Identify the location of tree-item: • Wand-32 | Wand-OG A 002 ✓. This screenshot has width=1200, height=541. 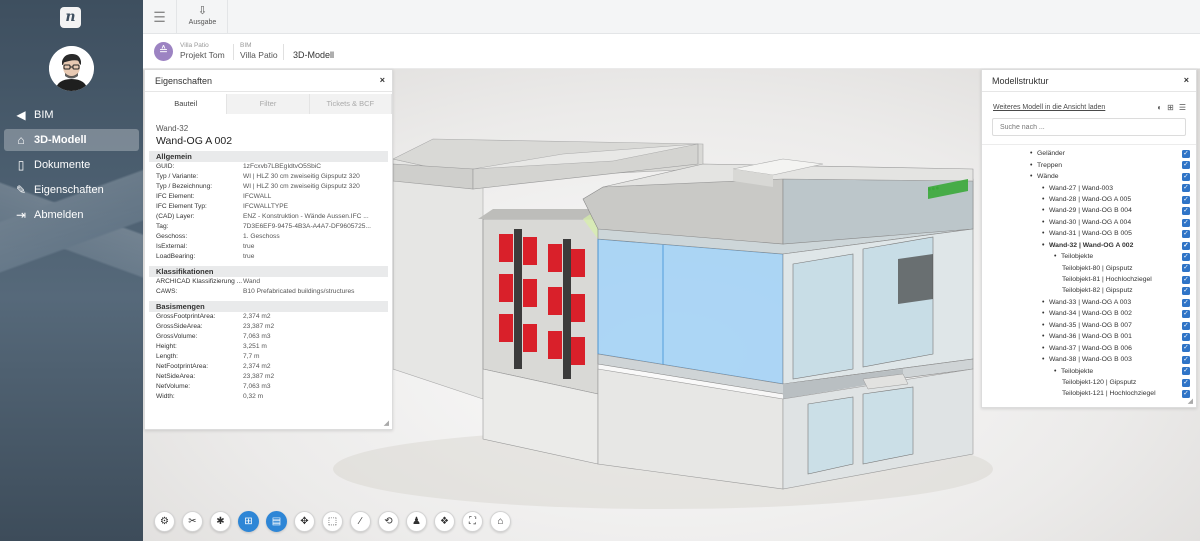
(1089, 245).